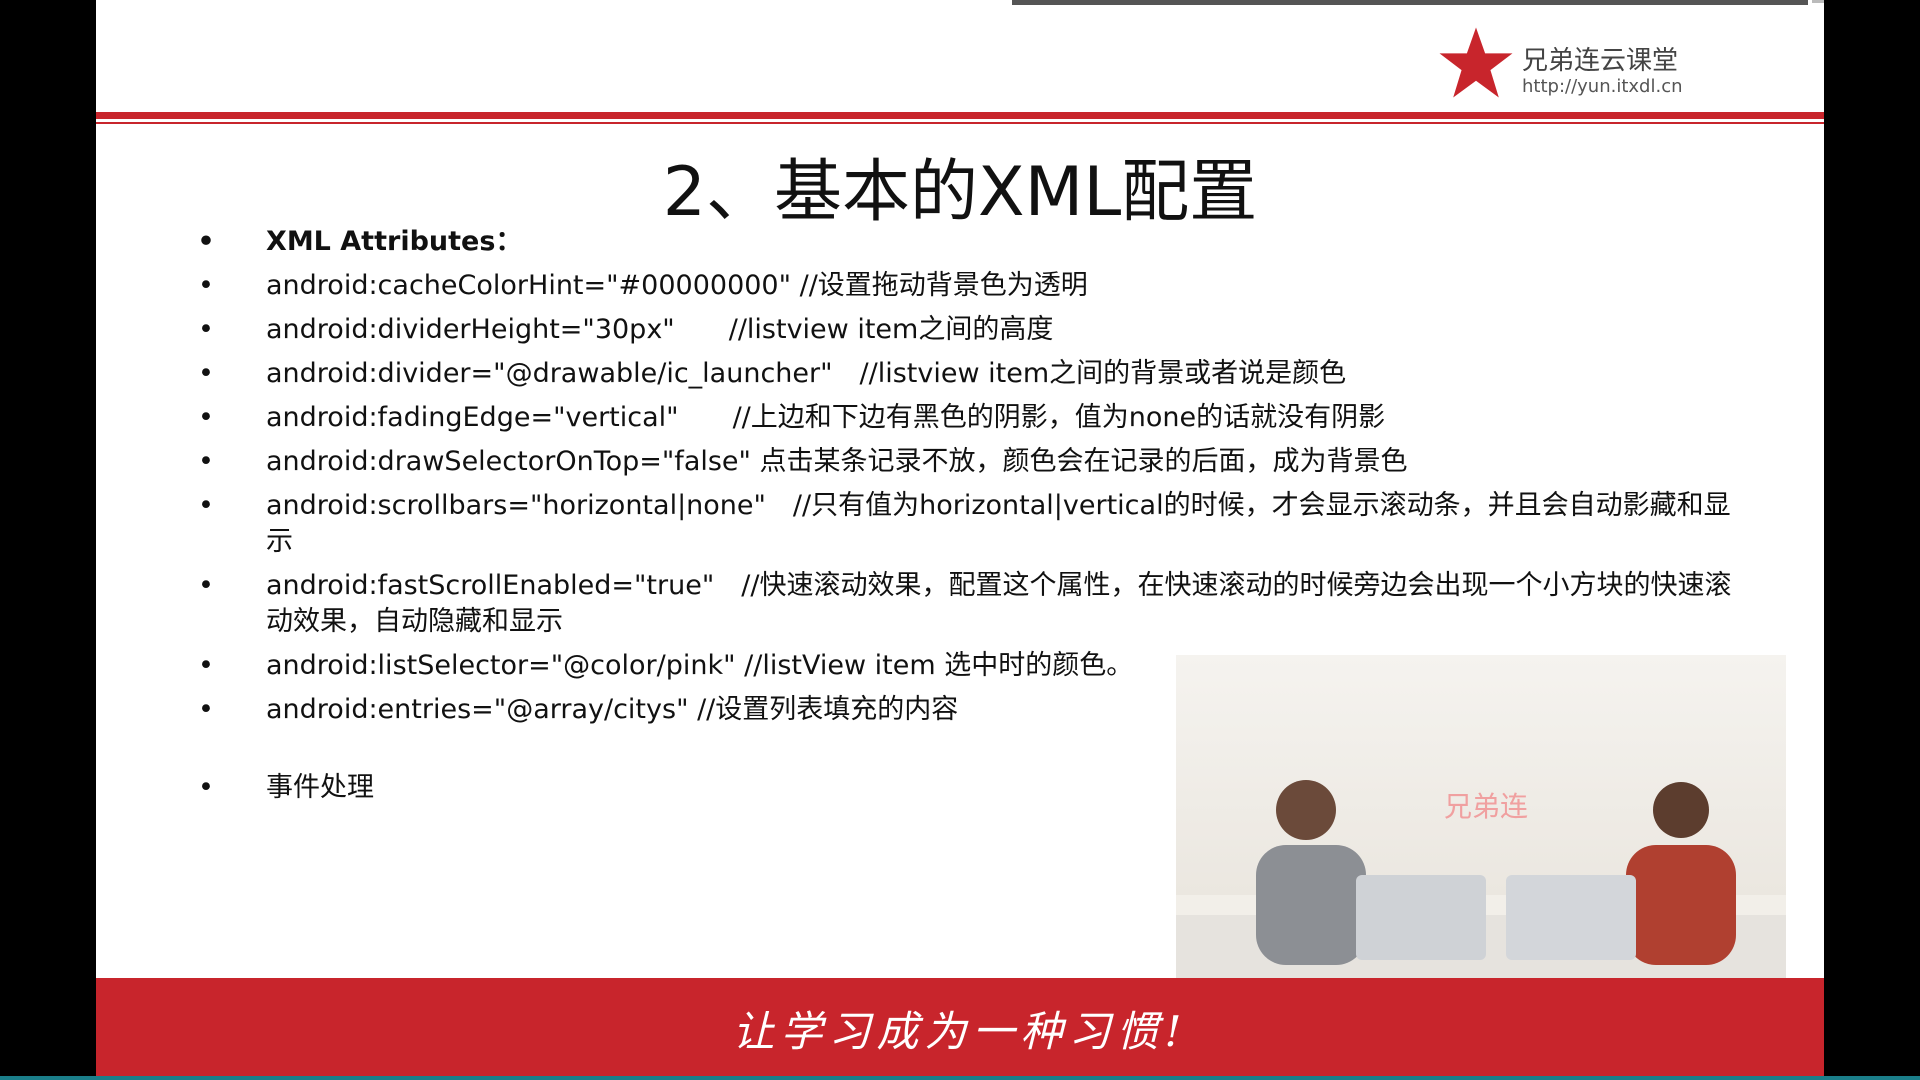  Describe the element at coordinates (1476, 62) in the screenshot. I see `star-logo-icon` at that location.